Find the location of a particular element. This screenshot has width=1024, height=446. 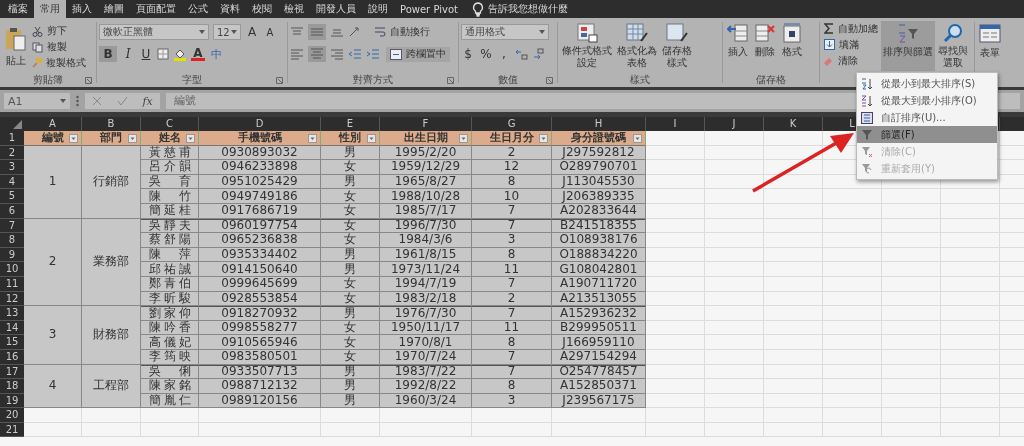

cells-button: 格式 is located at coordinates (792, 46).